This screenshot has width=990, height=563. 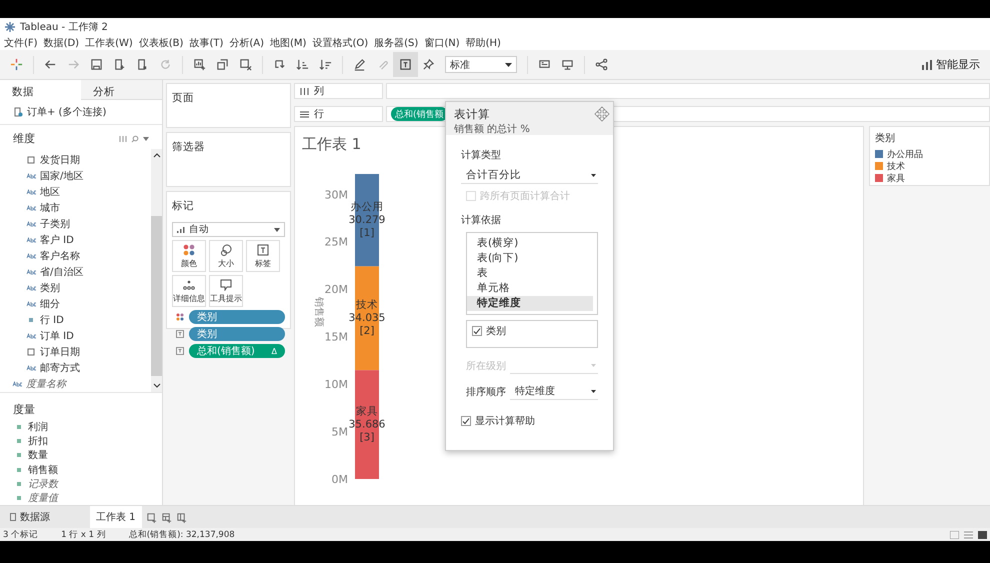 I want to click on sort-descending-icon, so click(x=325, y=64).